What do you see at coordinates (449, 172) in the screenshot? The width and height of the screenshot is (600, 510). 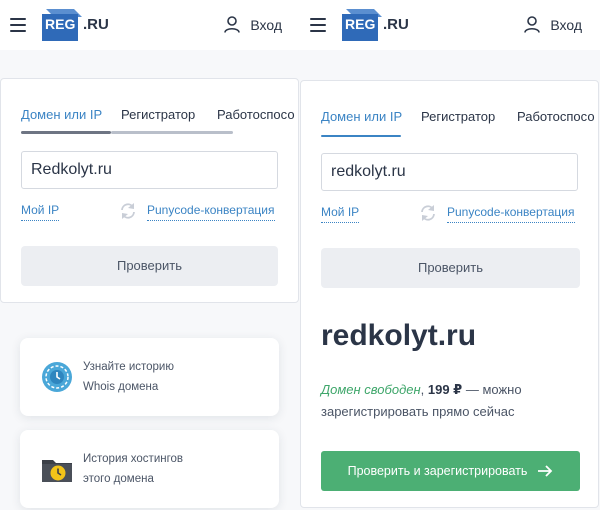 I see `domain-input: redkolyt.ru` at bounding box center [449, 172].